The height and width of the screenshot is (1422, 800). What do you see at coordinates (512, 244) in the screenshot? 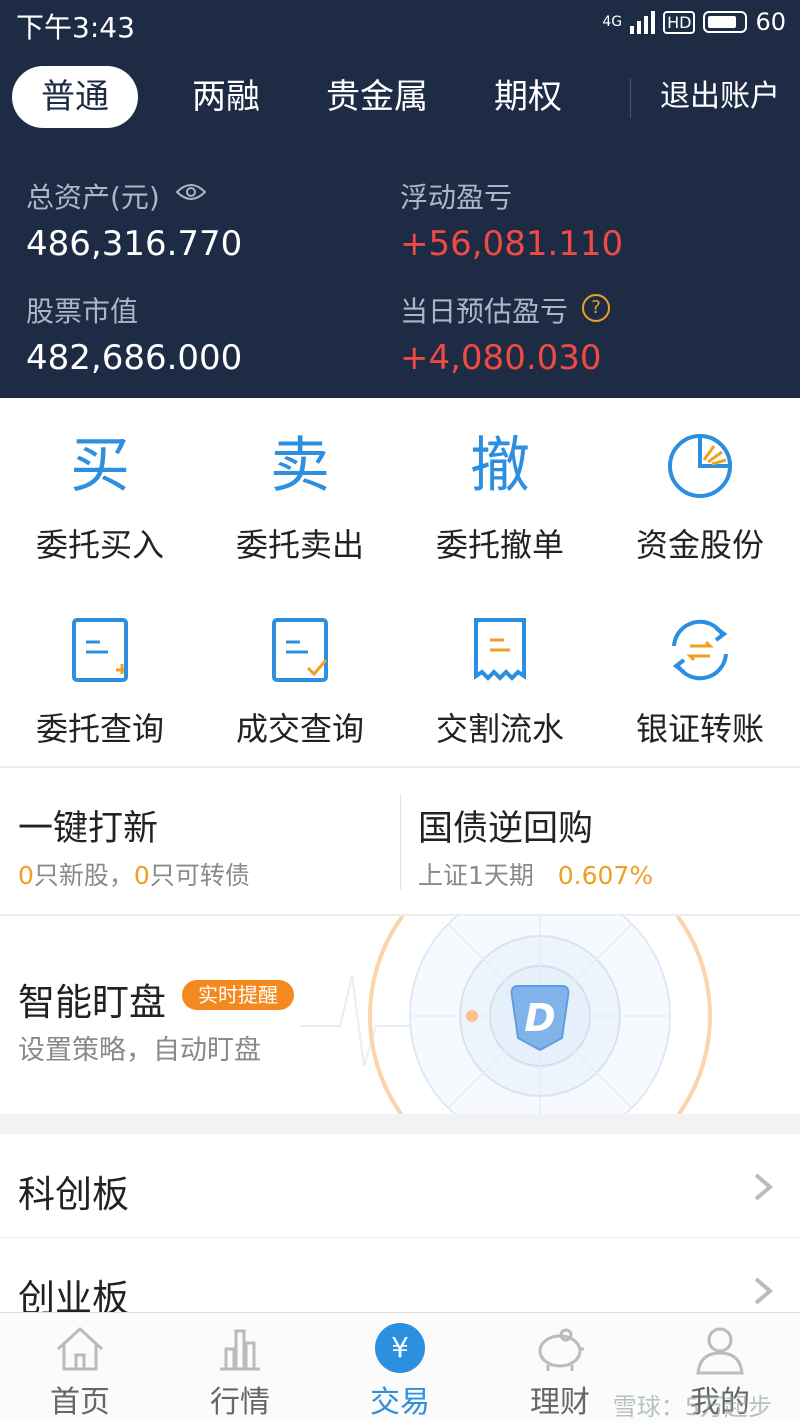
I see `floating-pl-value: +56,081.110` at bounding box center [512, 244].